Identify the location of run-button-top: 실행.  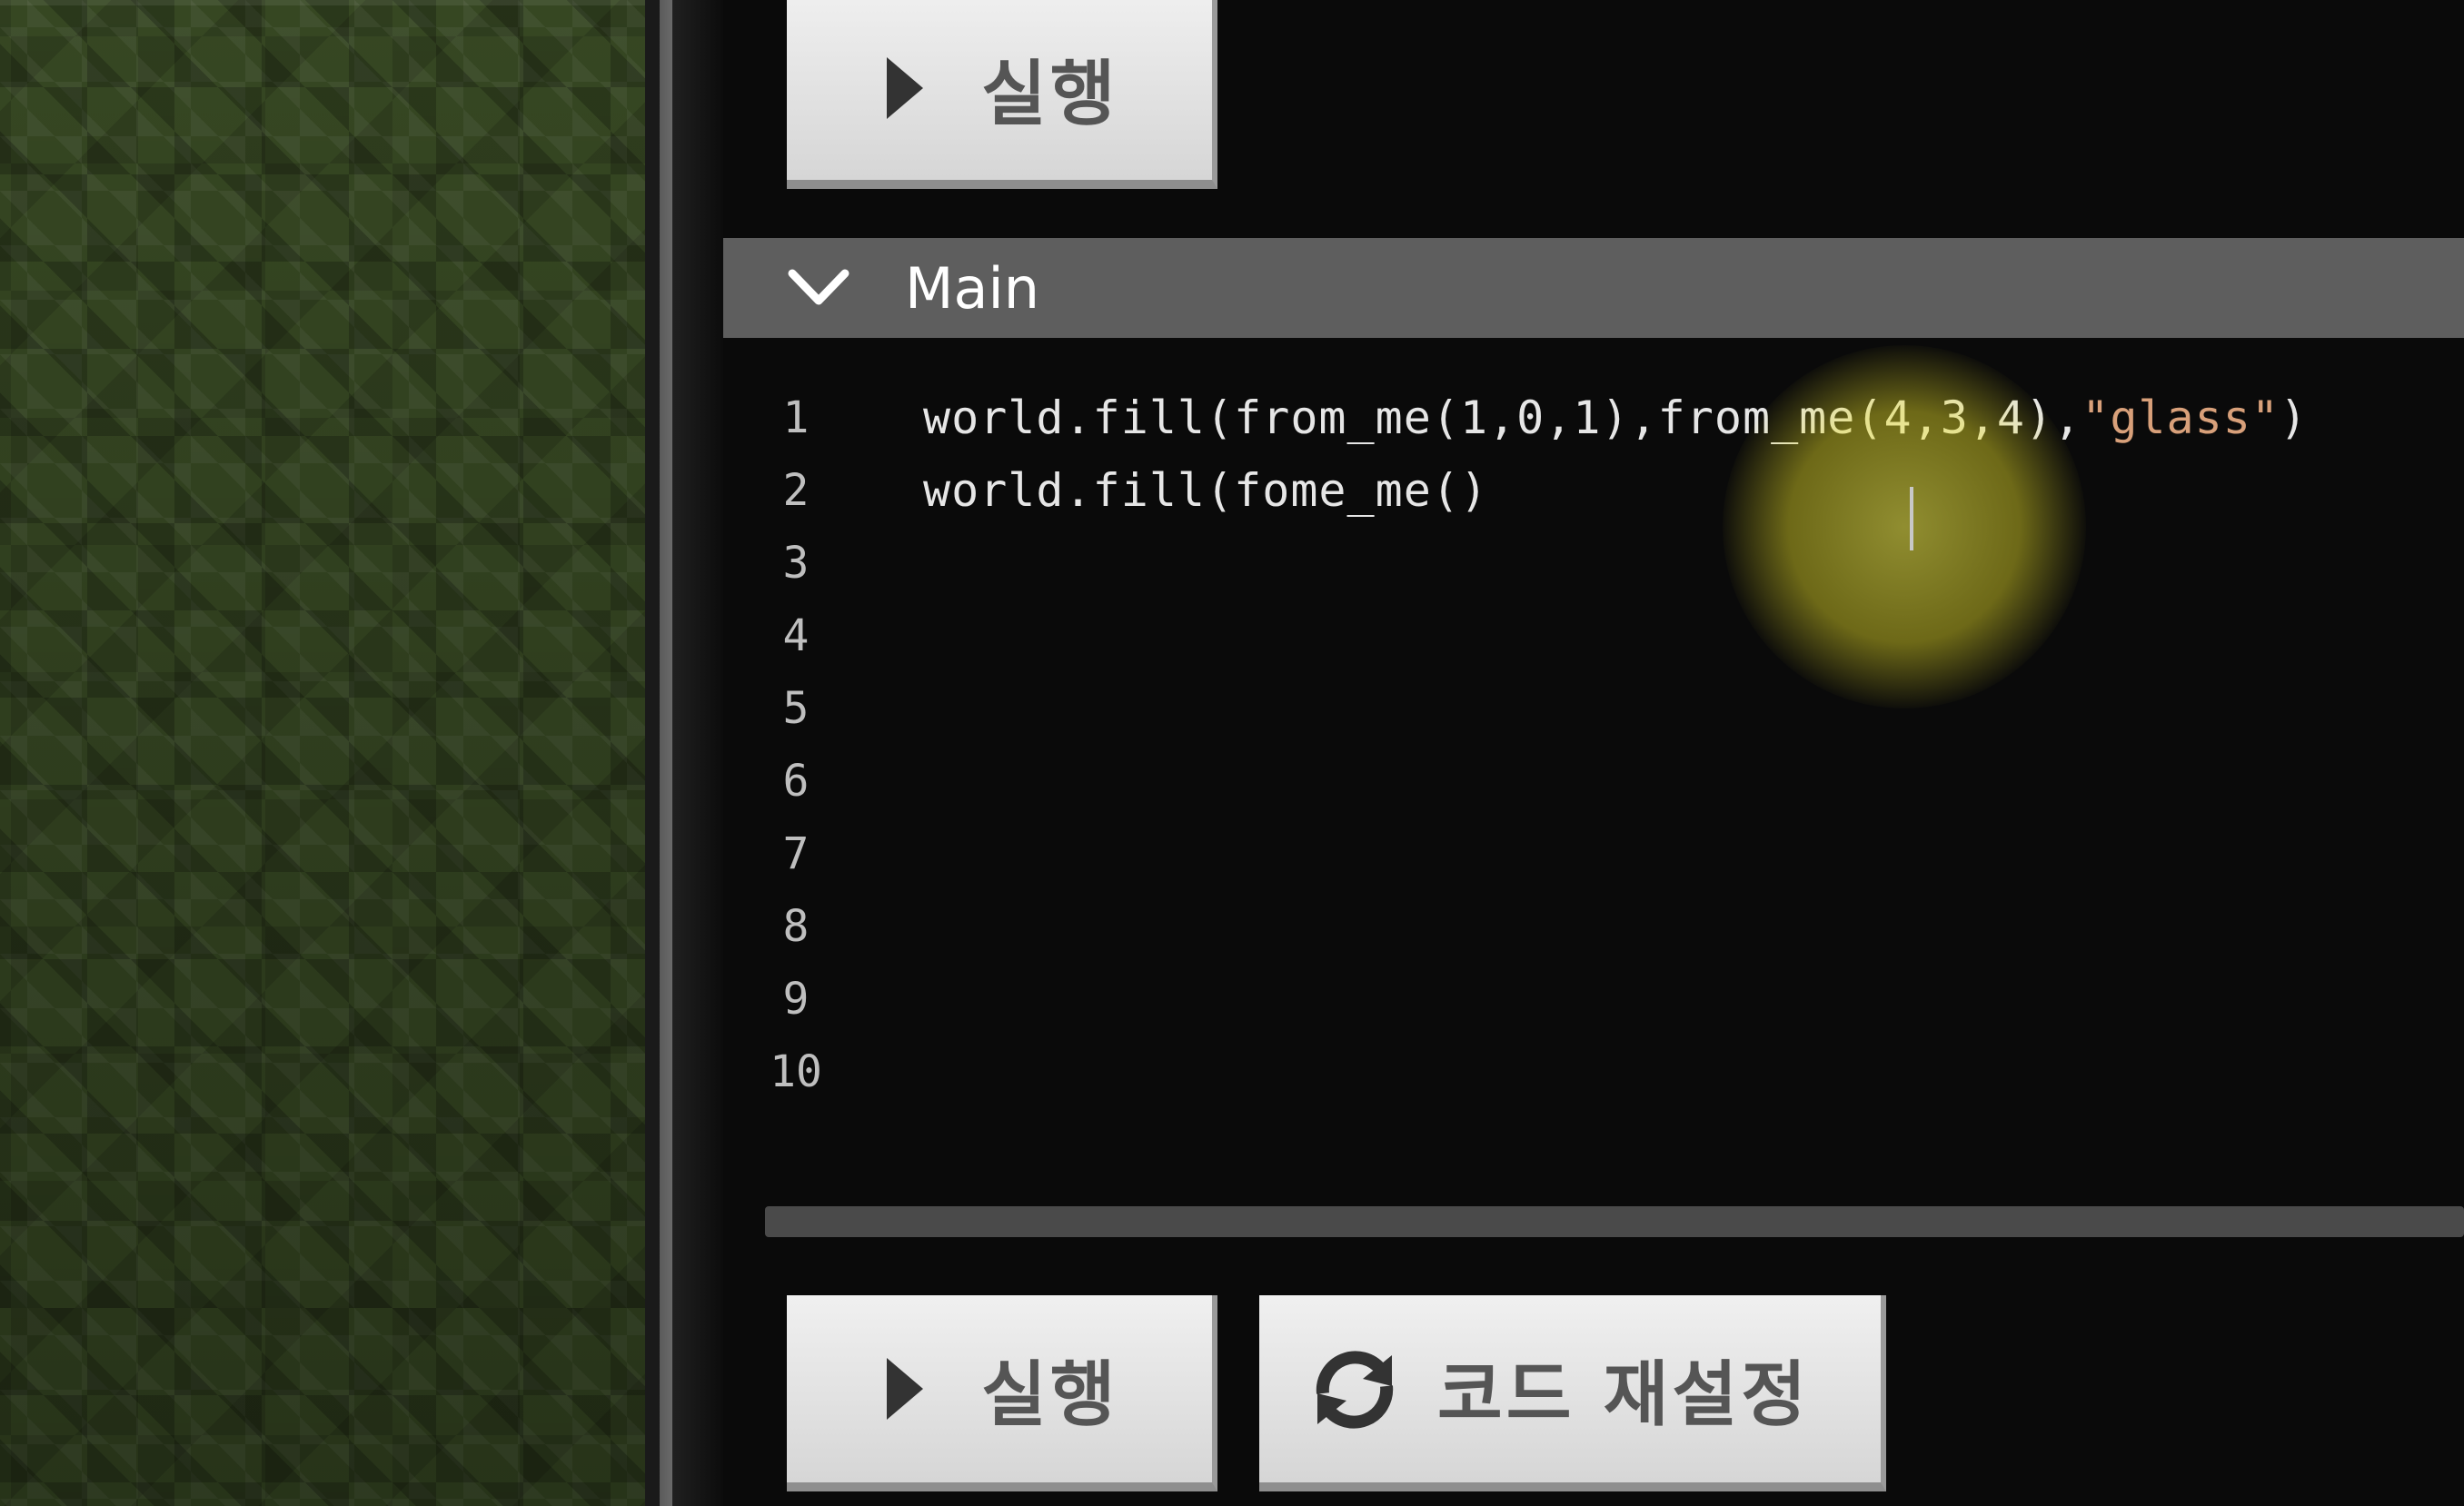
(1002, 94).